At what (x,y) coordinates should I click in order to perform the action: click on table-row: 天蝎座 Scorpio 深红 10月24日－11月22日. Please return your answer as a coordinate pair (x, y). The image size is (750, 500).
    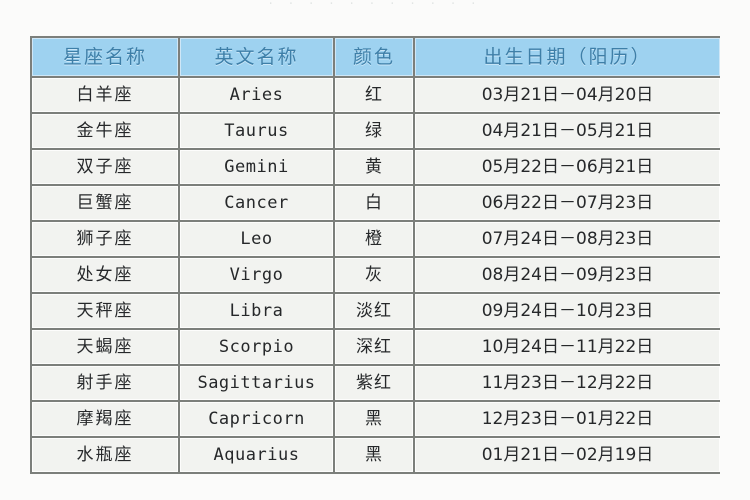
    Looking at the image, I should click on (376, 347).